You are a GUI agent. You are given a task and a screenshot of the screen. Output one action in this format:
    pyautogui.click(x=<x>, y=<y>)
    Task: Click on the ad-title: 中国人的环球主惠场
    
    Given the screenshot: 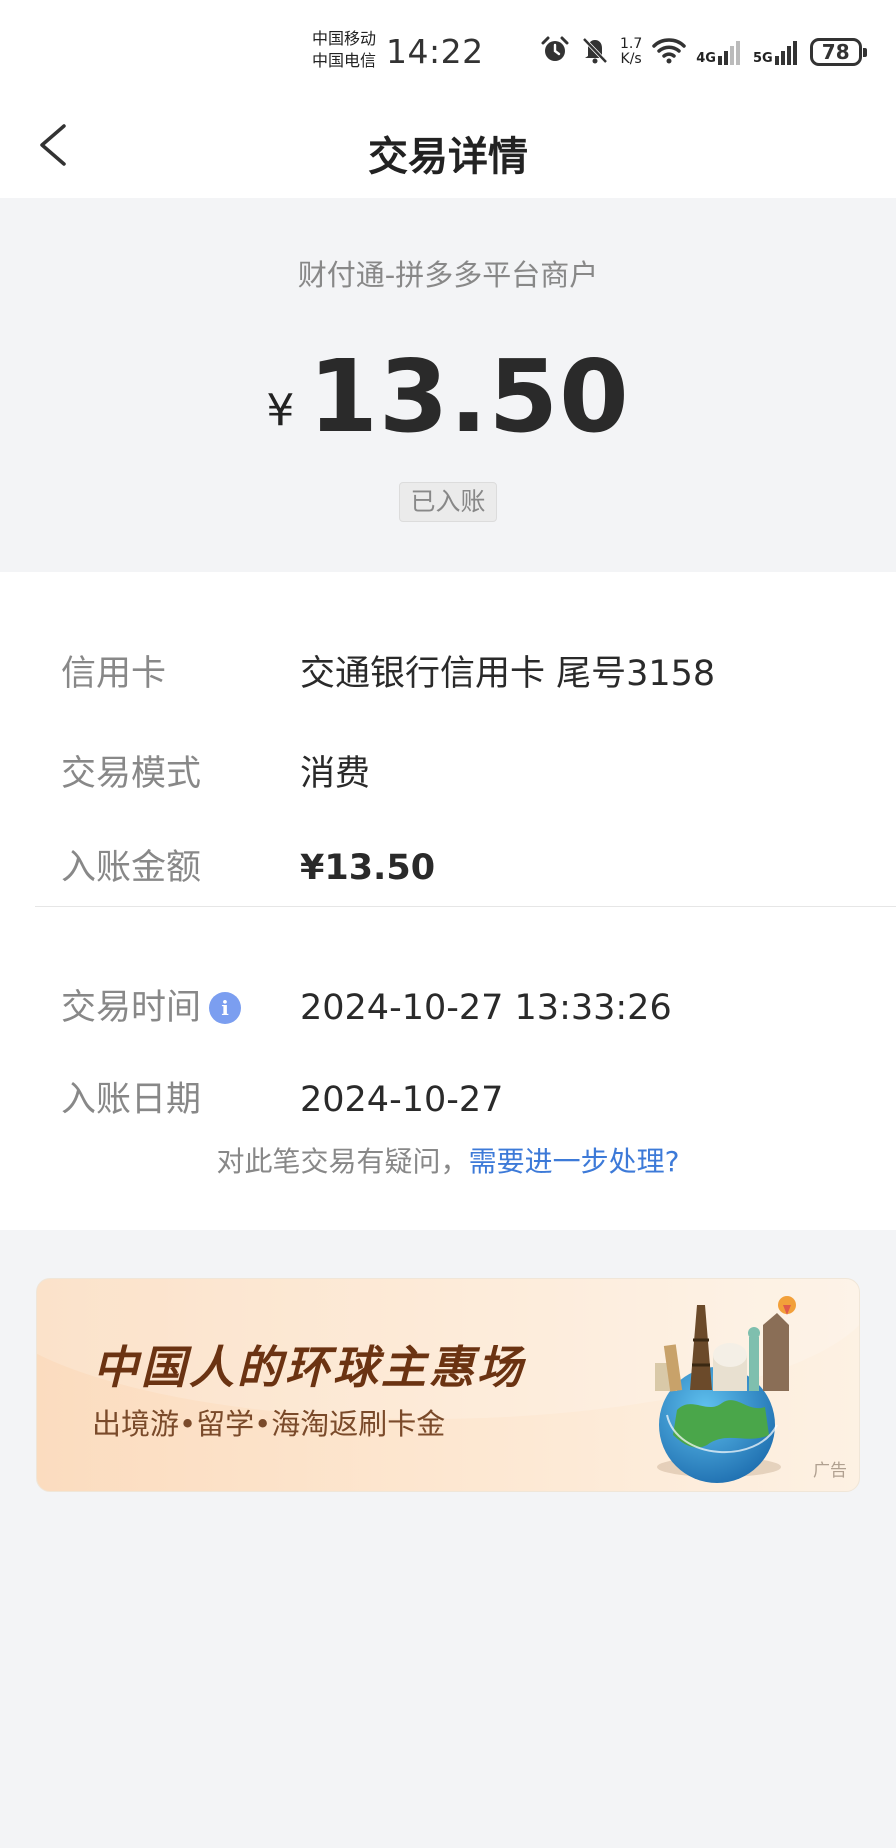 What is the action you would take?
    pyautogui.click(x=309, y=1367)
    